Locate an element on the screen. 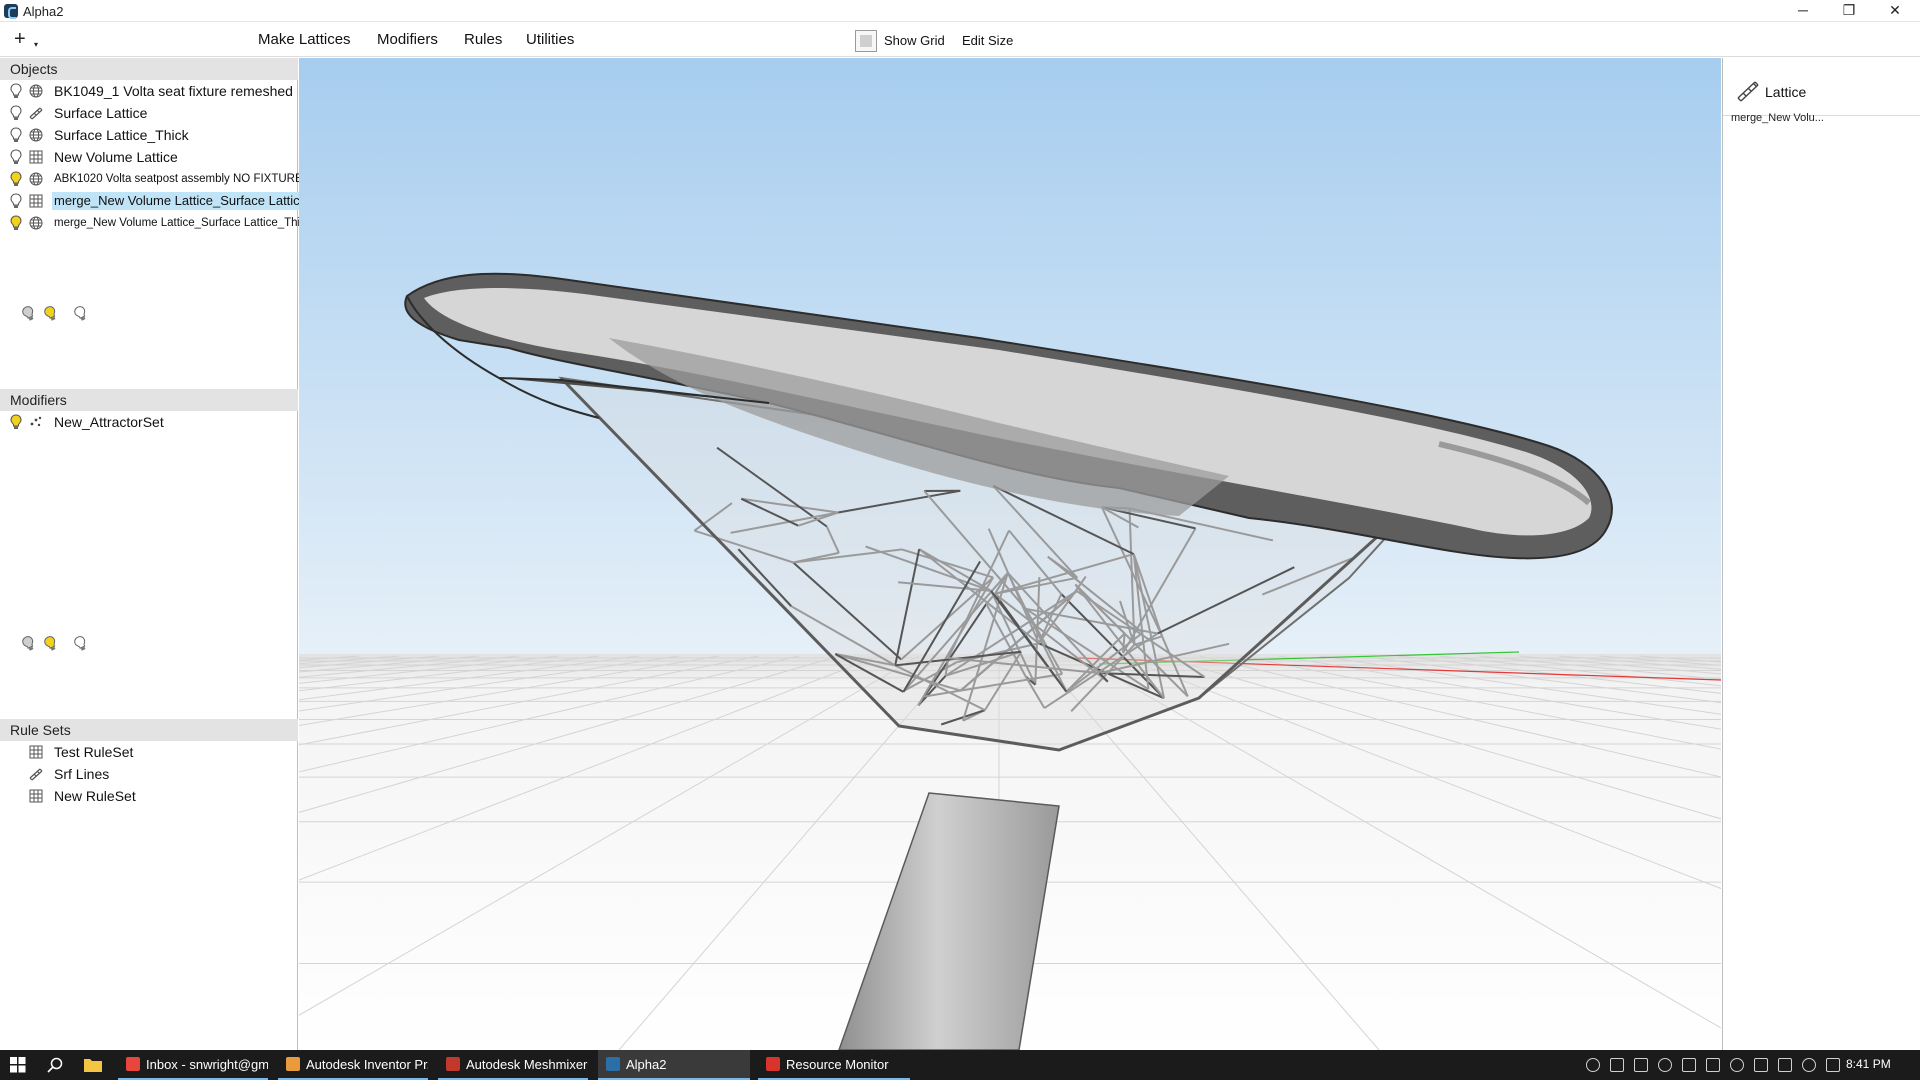 The image size is (1920, 1080). menu-modifiers: Modifiers is located at coordinates (407, 39).